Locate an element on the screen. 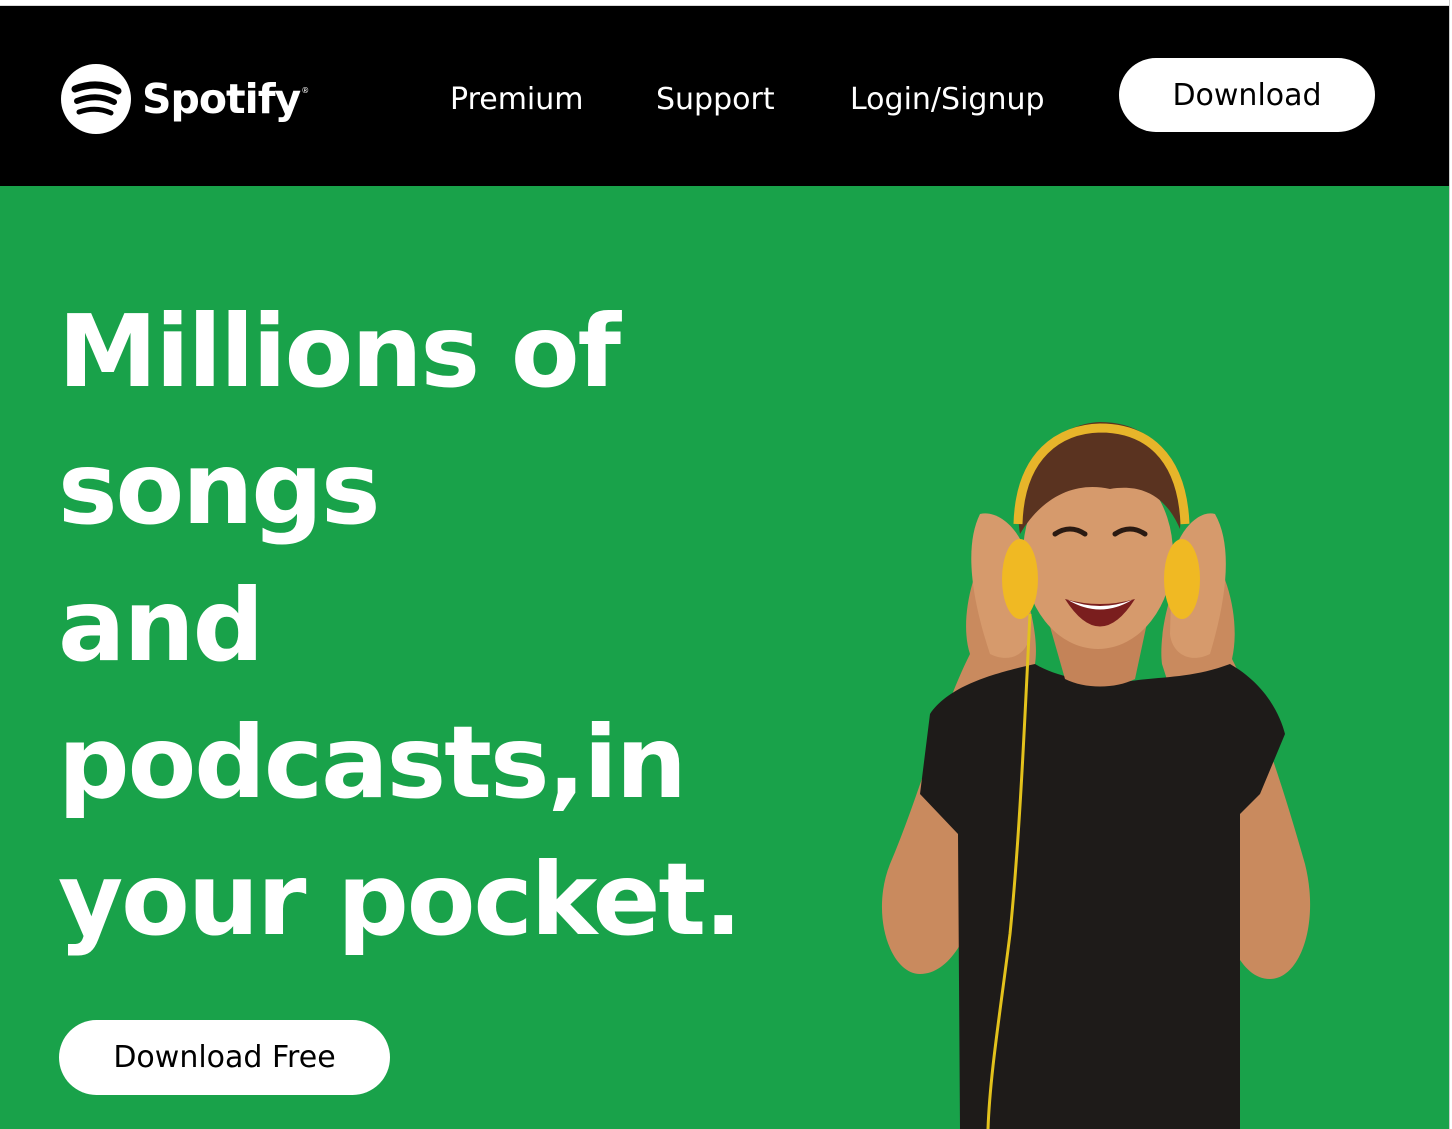 The width and height of the screenshot is (1452, 1129). brand-logo: Spotify ® is located at coordinates (184, 99).